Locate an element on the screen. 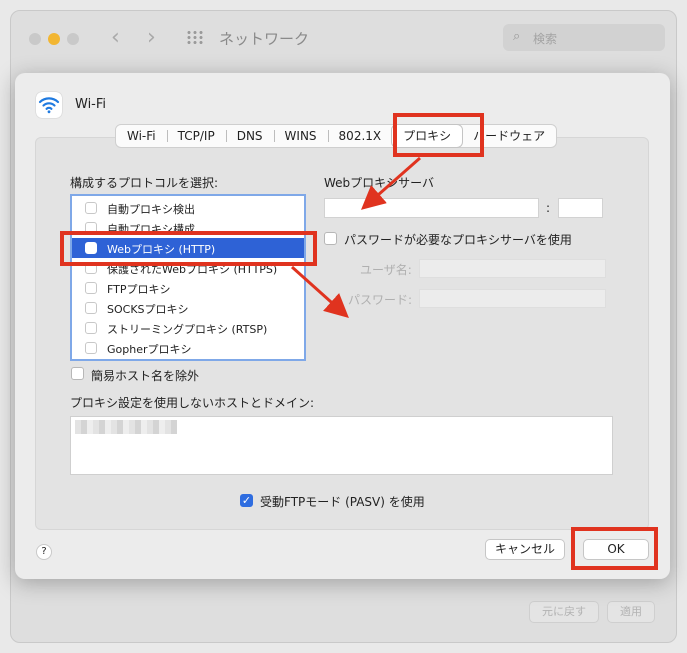  exclude-simple-hostnames-label: 簡易ホスト名を除外 is located at coordinates (145, 376).